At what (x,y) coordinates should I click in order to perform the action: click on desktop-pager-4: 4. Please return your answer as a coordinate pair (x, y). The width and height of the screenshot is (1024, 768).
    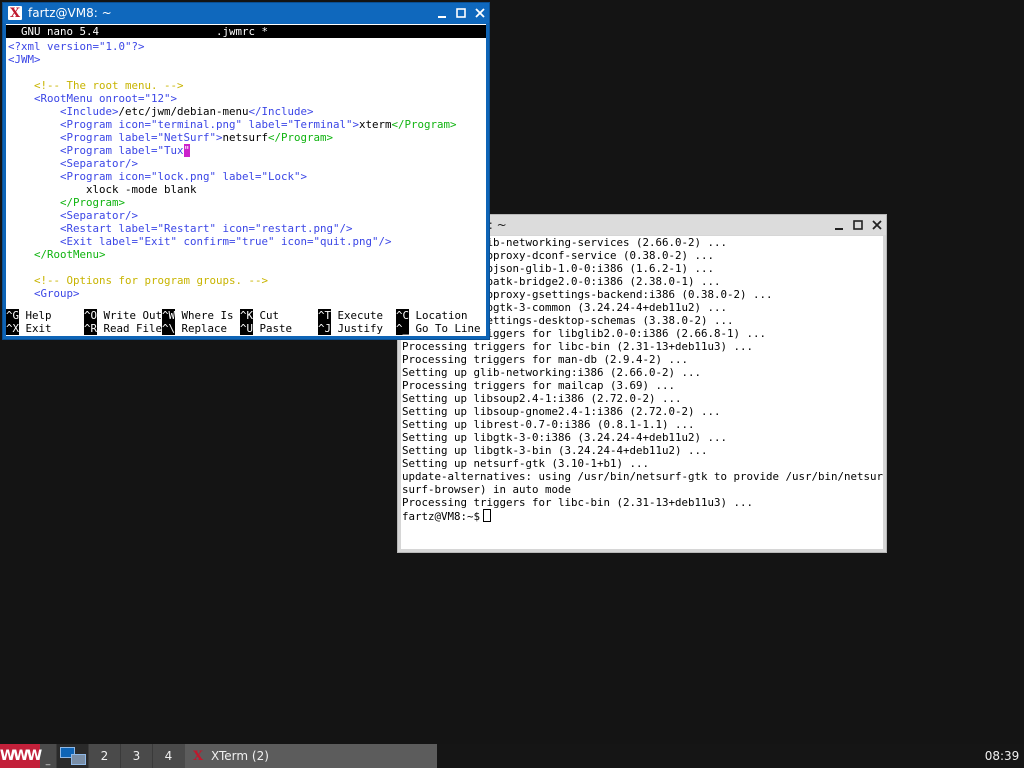
    Looking at the image, I should click on (168, 756).